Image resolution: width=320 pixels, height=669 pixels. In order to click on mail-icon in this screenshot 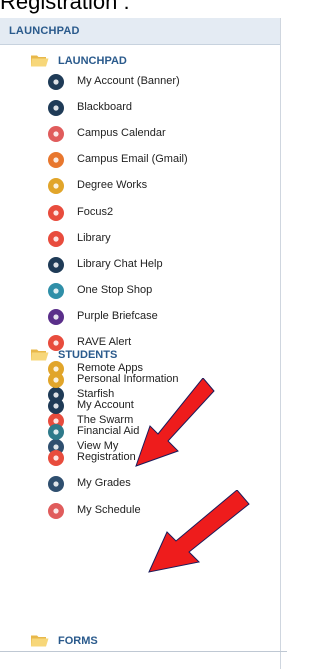, I will do `click(56, 160)`.